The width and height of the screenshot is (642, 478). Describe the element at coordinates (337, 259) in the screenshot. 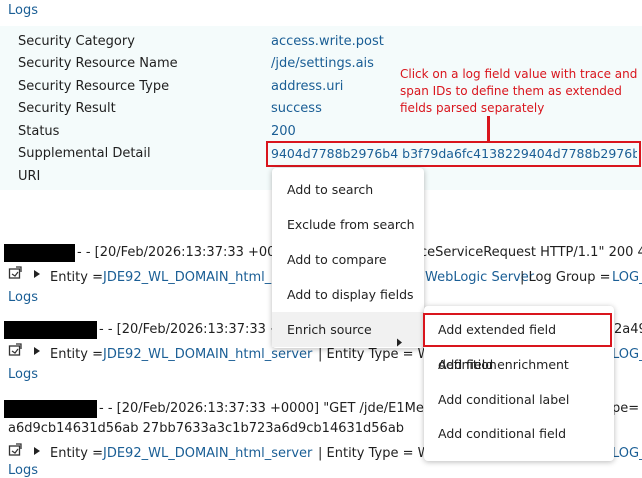

I see `menu-item-label: Add to compare` at that location.